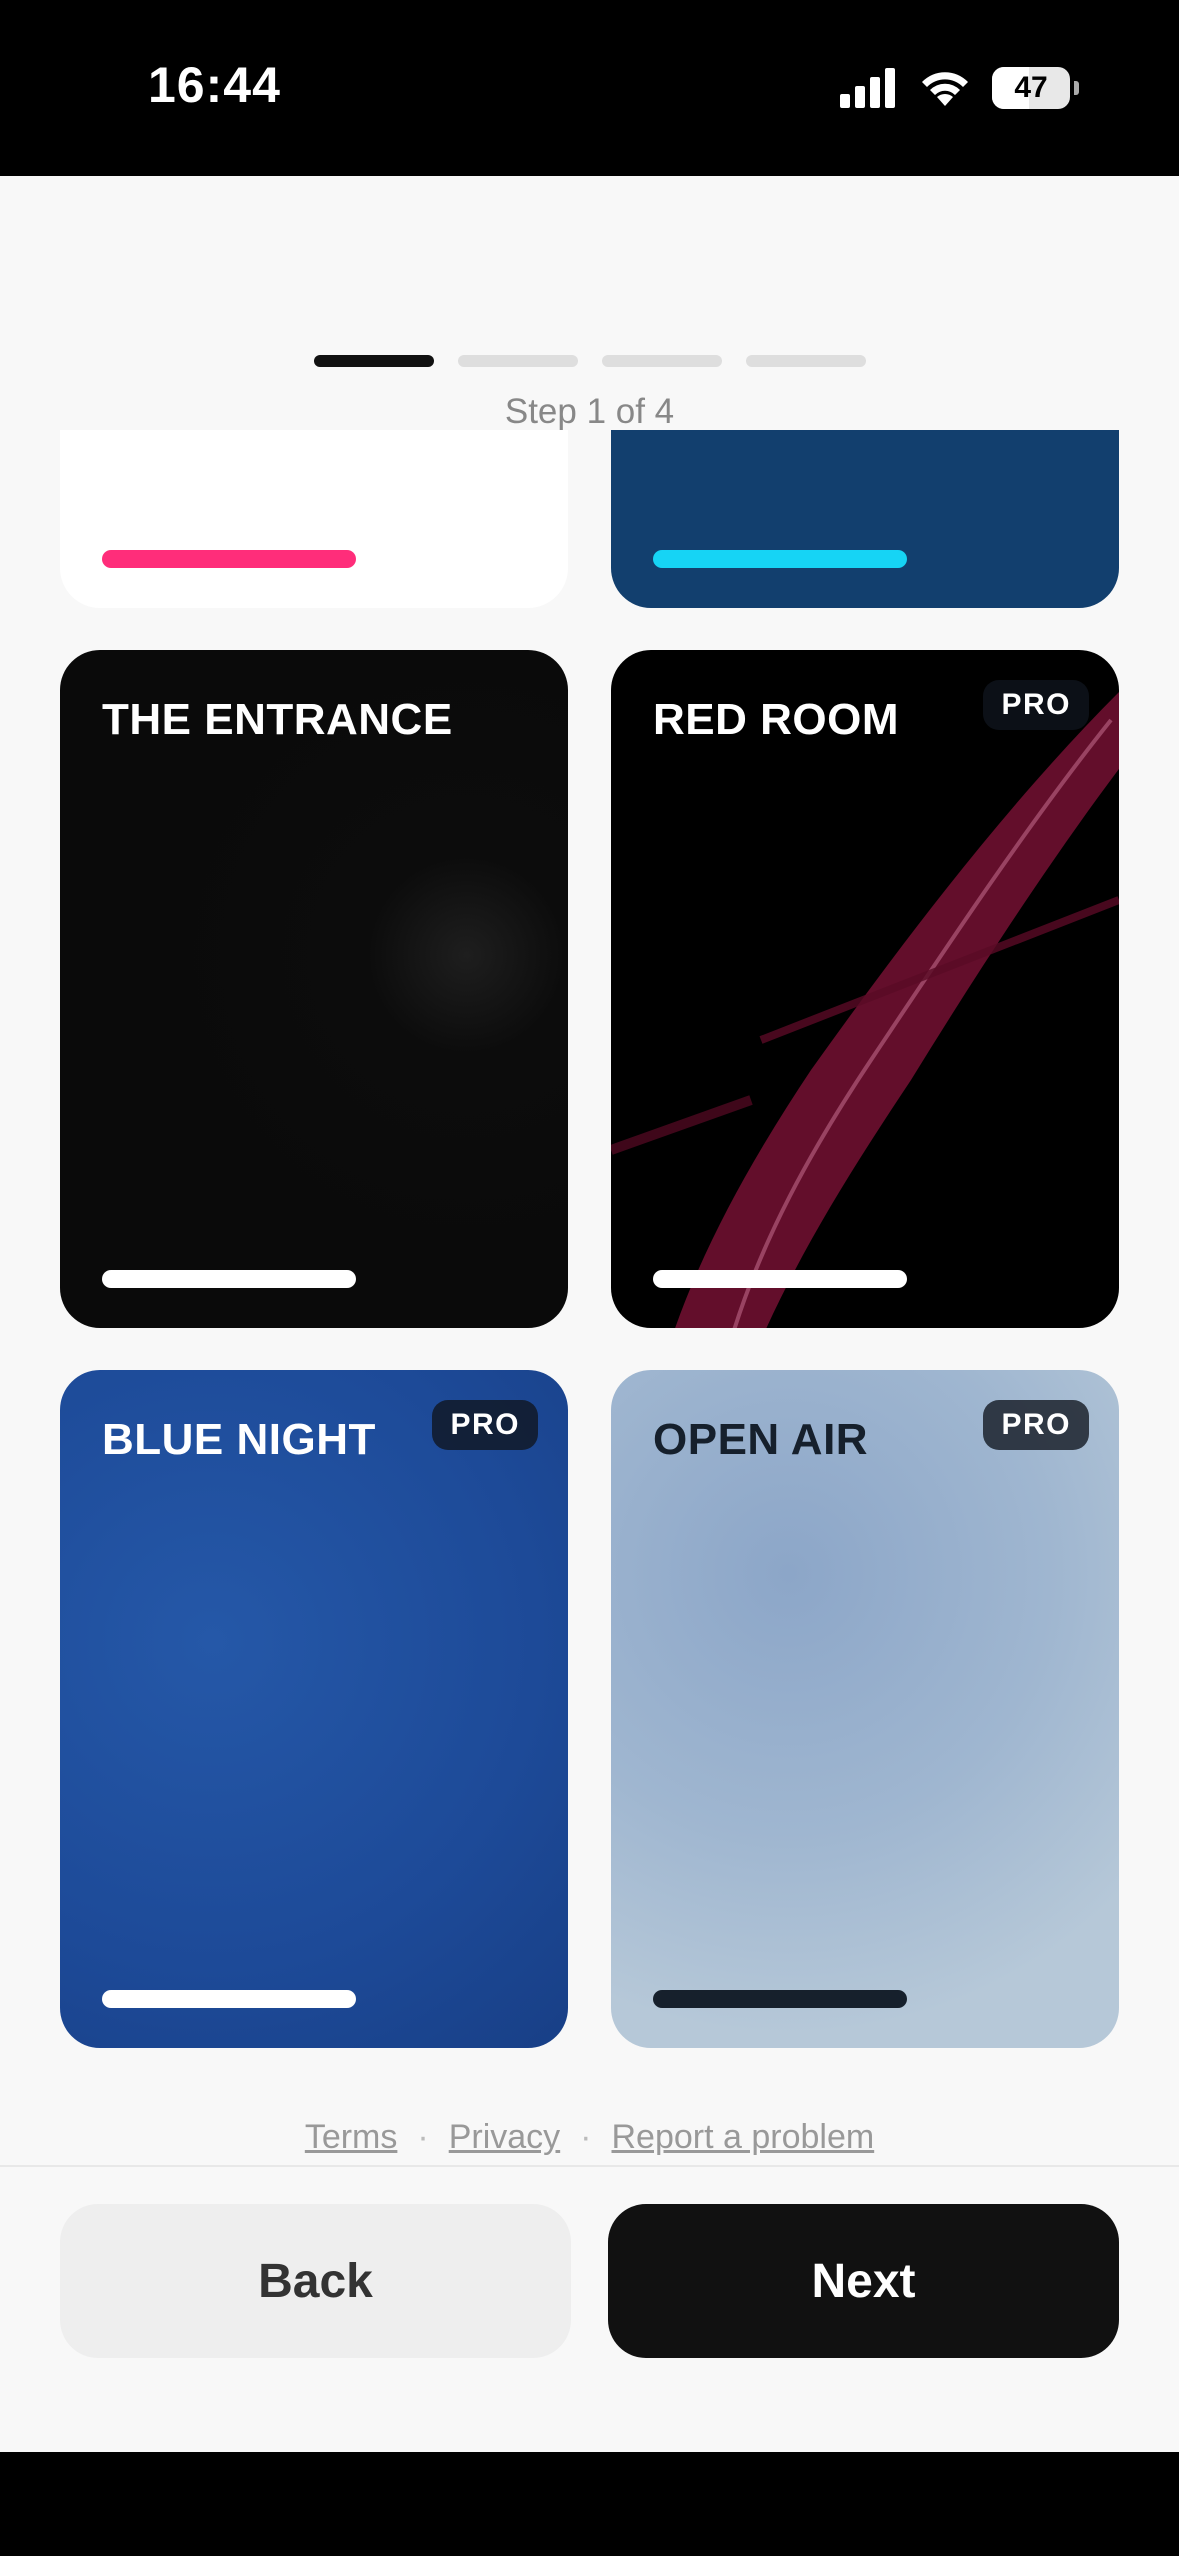  Describe the element at coordinates (743, 2137) in the screenshot. I see `report-problem-link: Report a problem` at that location.